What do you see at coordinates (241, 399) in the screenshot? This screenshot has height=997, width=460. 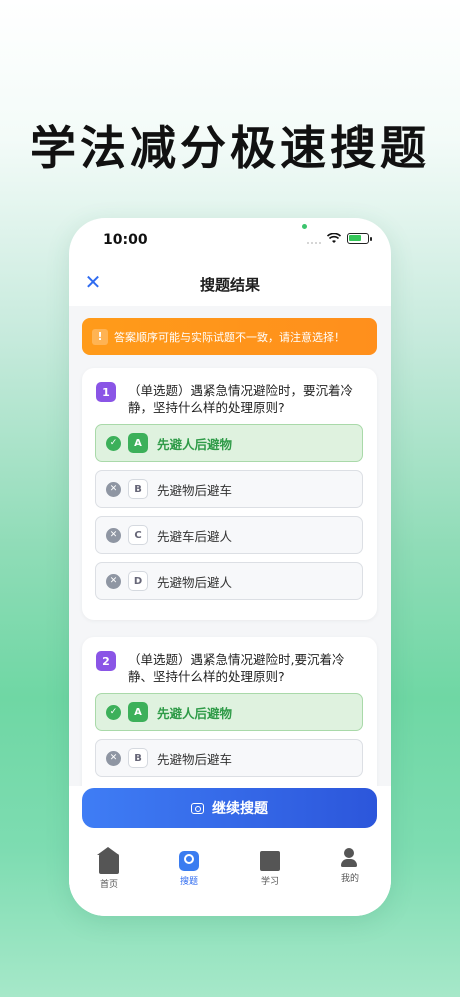 I see `question-text: （单选题）遇紧急情况避险时，要沉着冷静，坚持什么样的处理原则?` at bounding box center [241, 399].